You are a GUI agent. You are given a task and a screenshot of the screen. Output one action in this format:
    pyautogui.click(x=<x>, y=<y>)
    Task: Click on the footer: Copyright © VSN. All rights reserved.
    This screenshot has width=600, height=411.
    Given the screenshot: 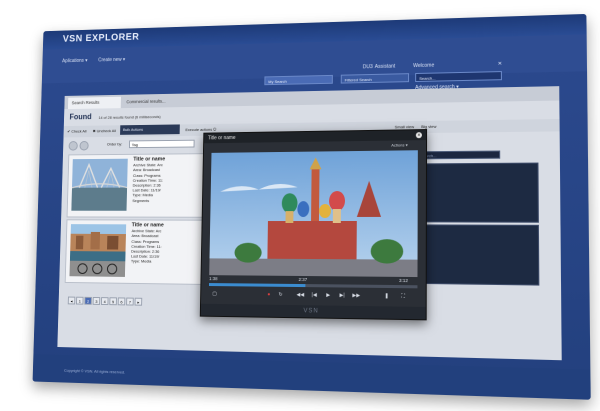 What is the action you would take?
    pyautogui.click(x=312, y=377)
    